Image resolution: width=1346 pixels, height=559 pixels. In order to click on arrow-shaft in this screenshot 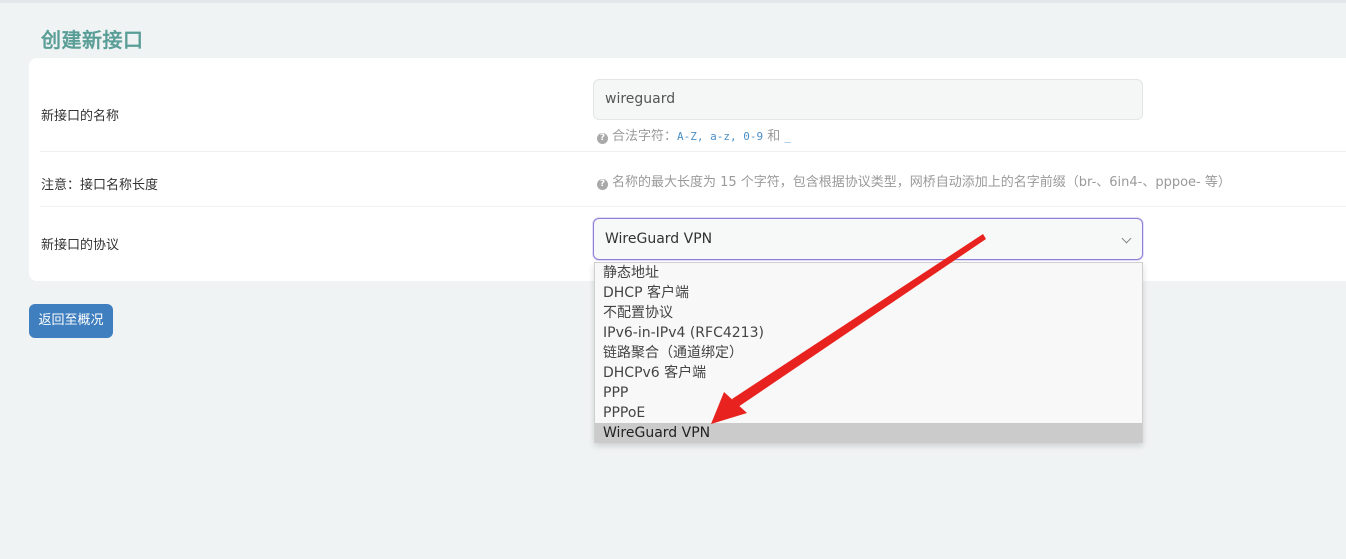, I will do `click(859, 320)`.